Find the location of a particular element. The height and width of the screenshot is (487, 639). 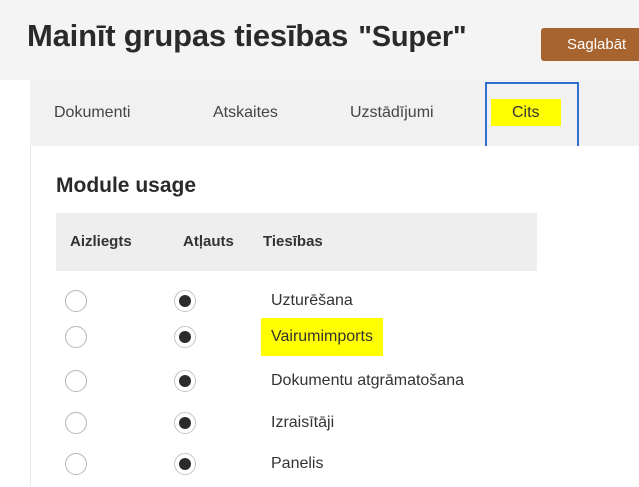

table-row: Izraisītāji is located at coordinates (306, 425).